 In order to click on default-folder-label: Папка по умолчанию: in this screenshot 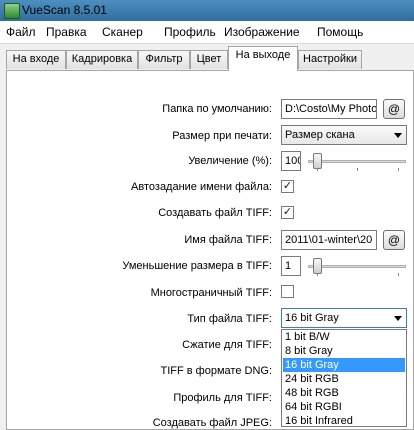, I will do `click(217, 109)`.